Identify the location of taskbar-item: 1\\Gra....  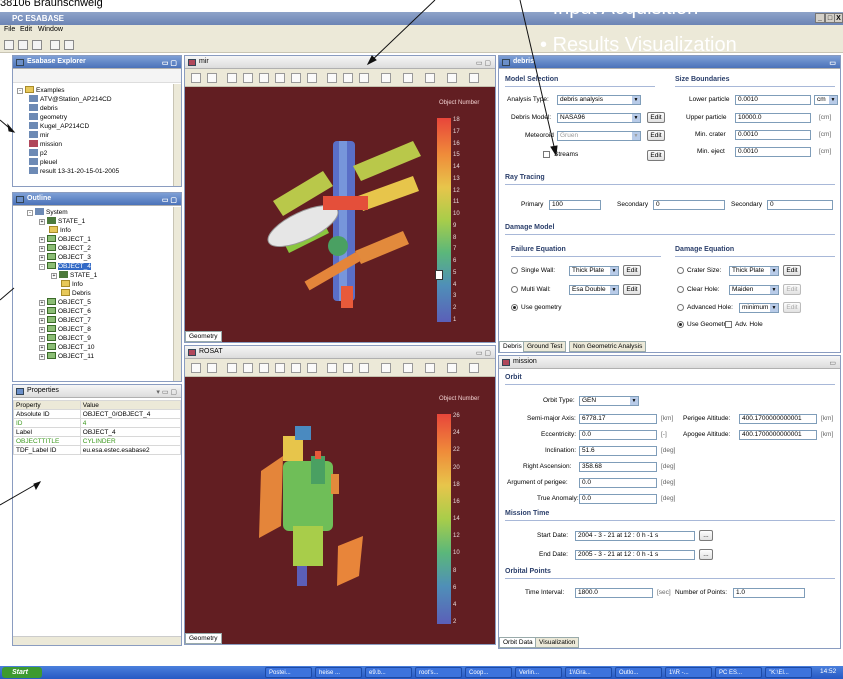
(588, 672).